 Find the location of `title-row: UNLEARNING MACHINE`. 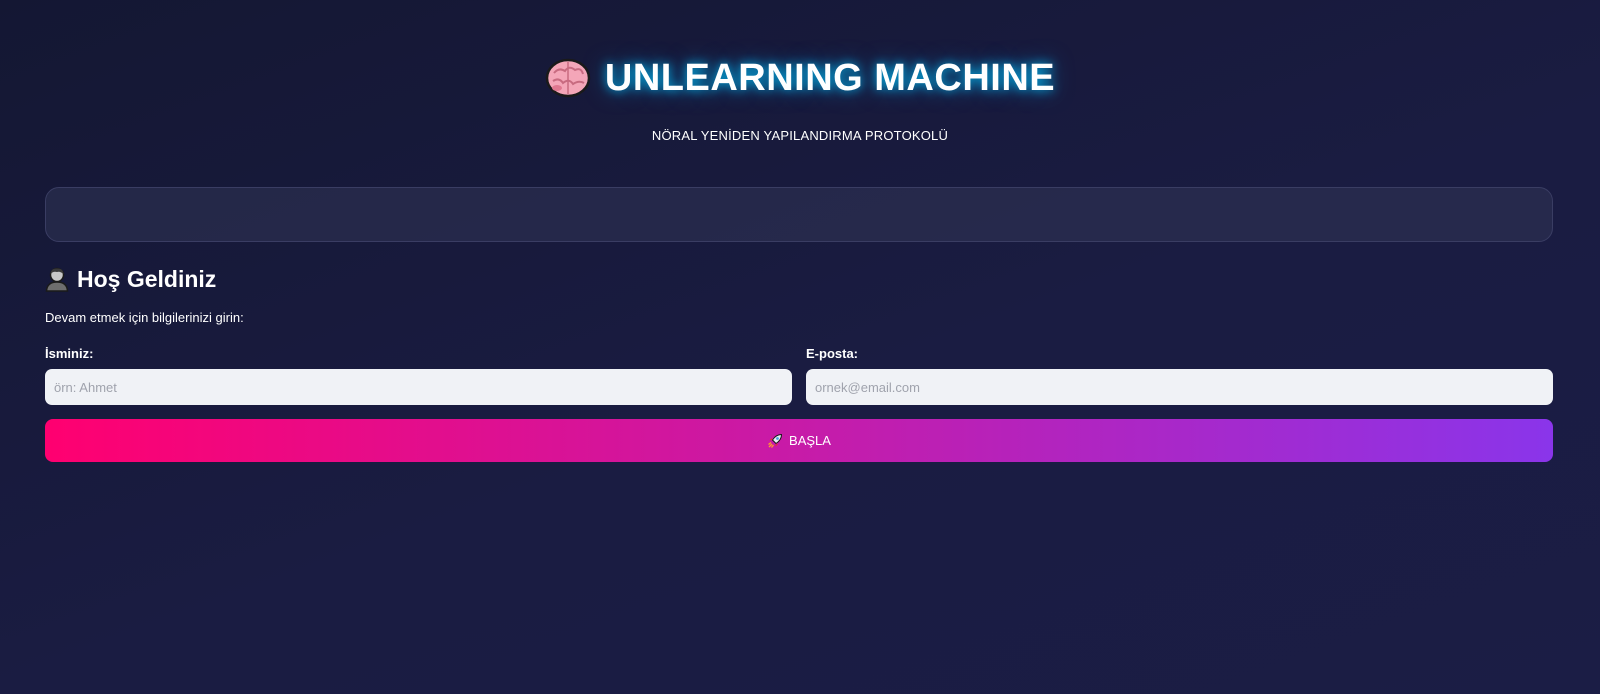

title-row: UNLEARNING MACHINE is located at coordinates (800, 78).